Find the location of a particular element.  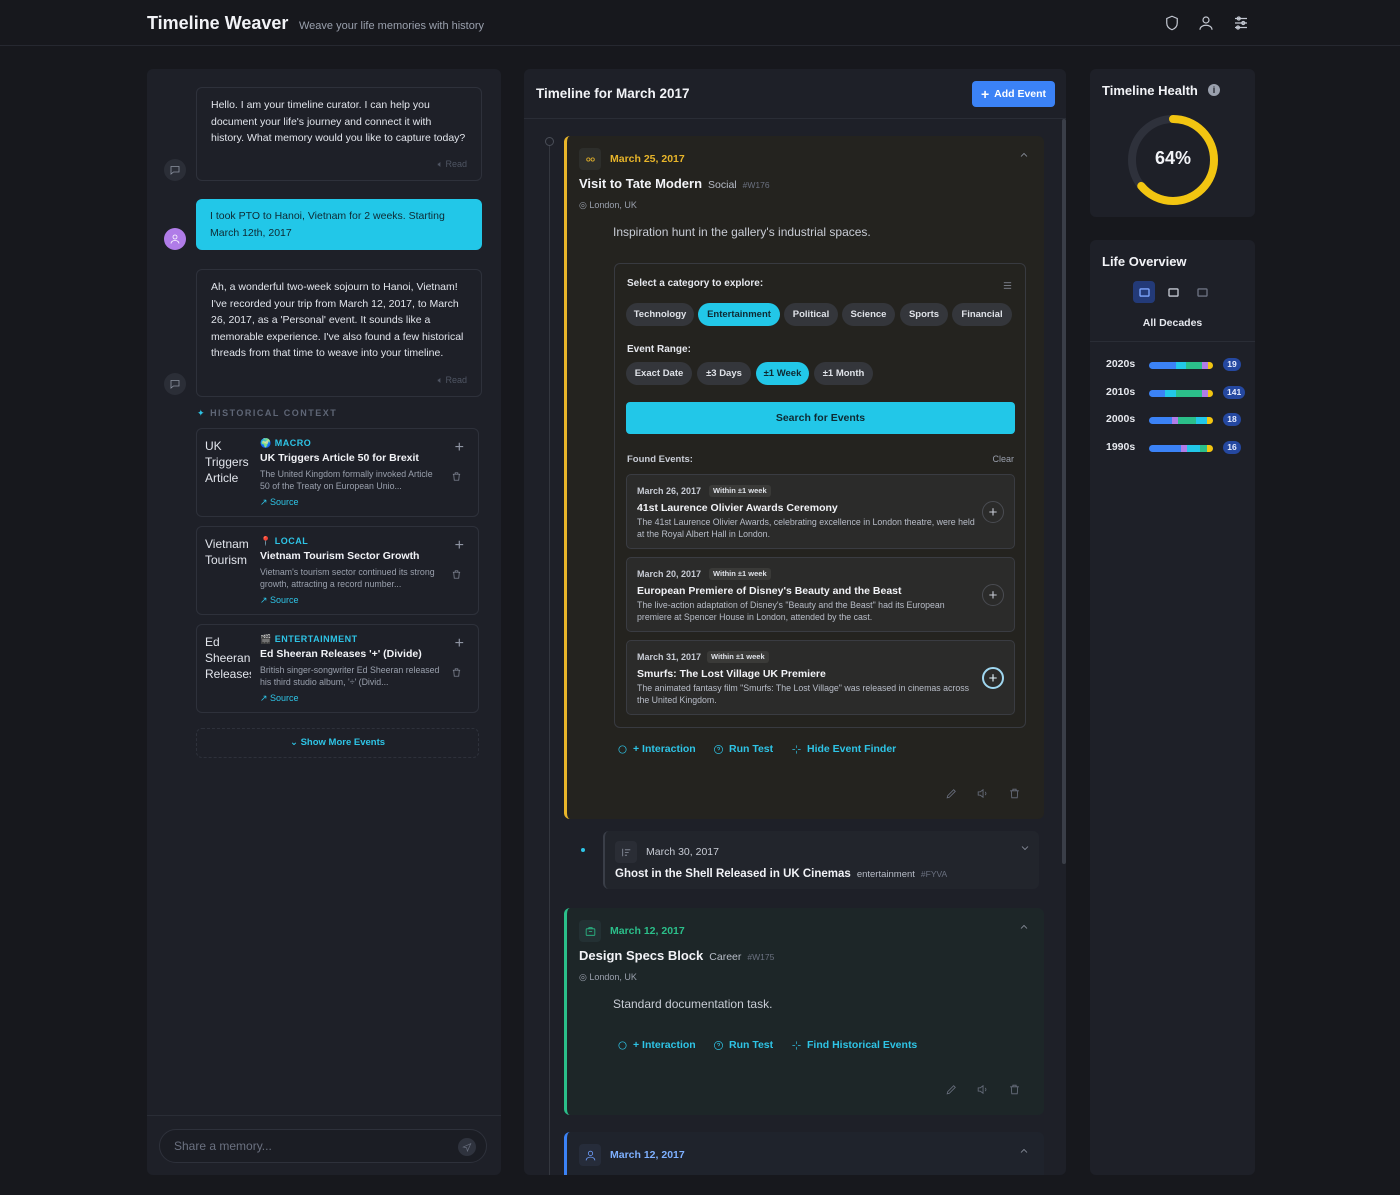

person-icon is located at coordinates (590, 1155).